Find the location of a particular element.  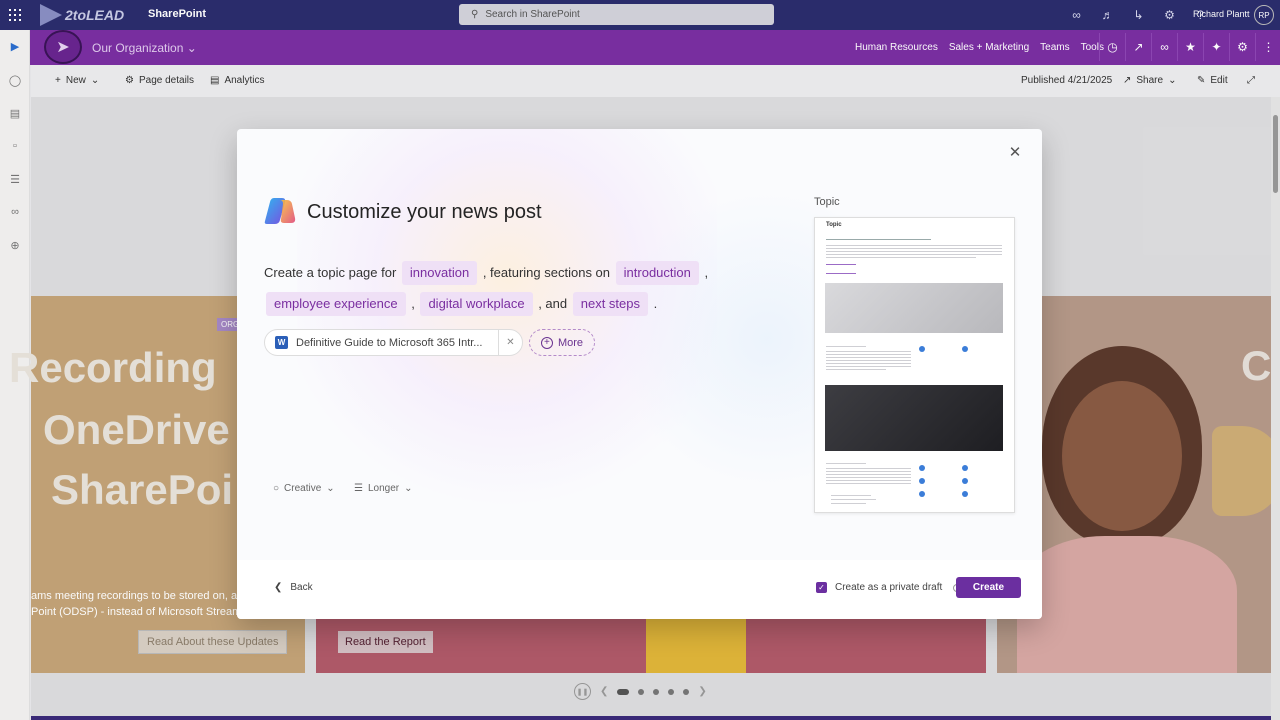

prompt-text-part: . is located at coordinates (655, 303).